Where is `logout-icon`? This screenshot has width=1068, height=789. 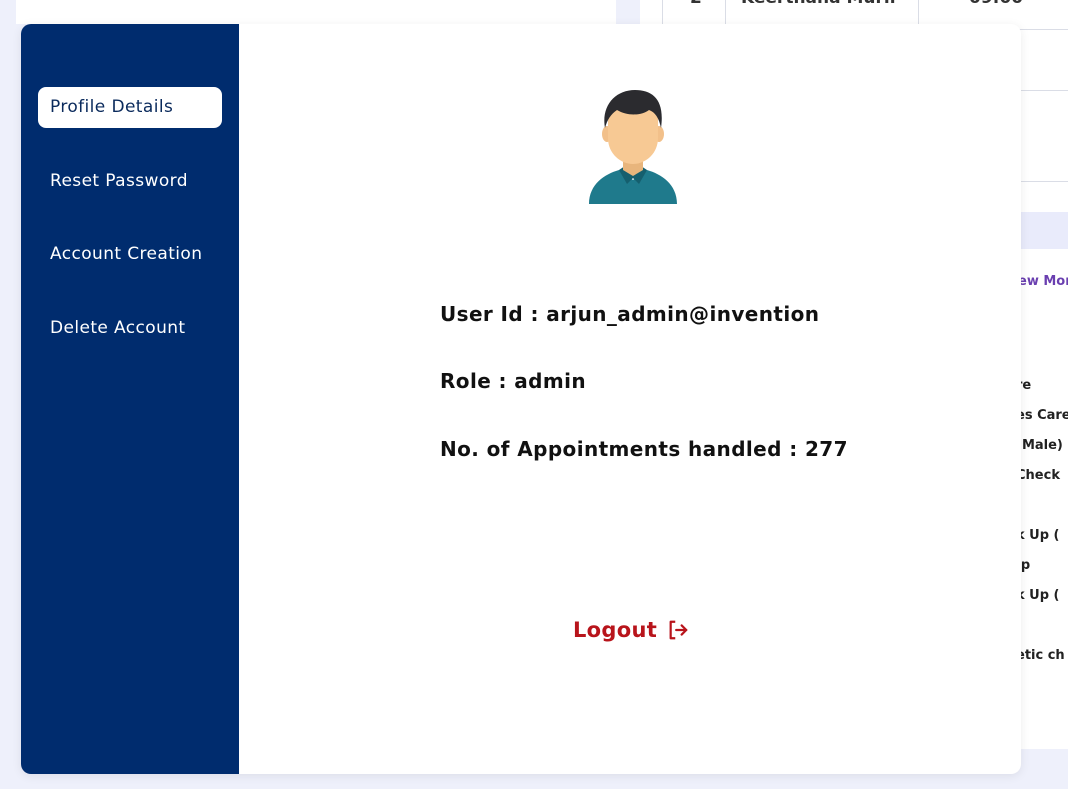
logout-icon is located at coordinates (678, 630).